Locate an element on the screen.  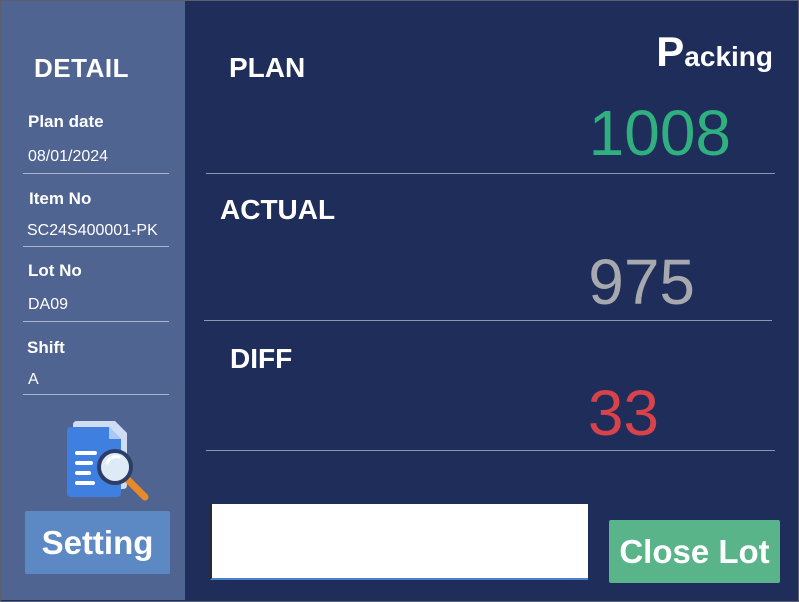
setting-button: Setting is located at coordinates (97, 542).